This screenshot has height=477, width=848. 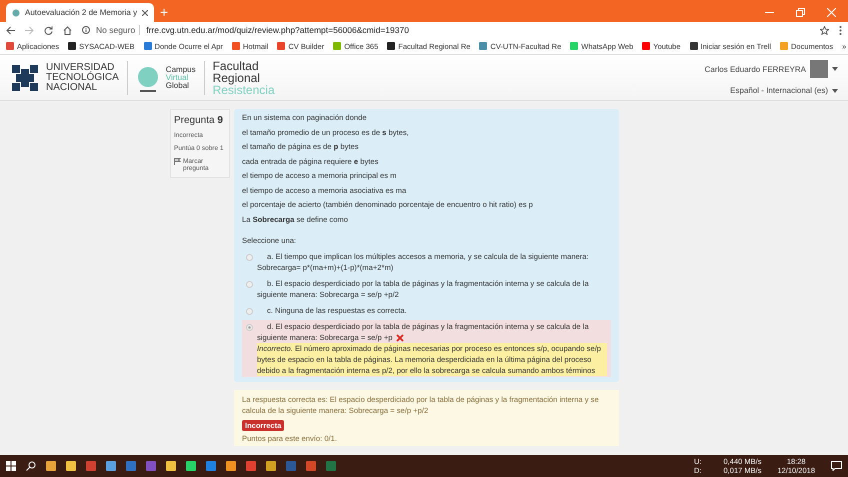 What do you see at coordinates (31, 466) in the screenshot?
I see `search-icon` at bounding box center [31, 466].